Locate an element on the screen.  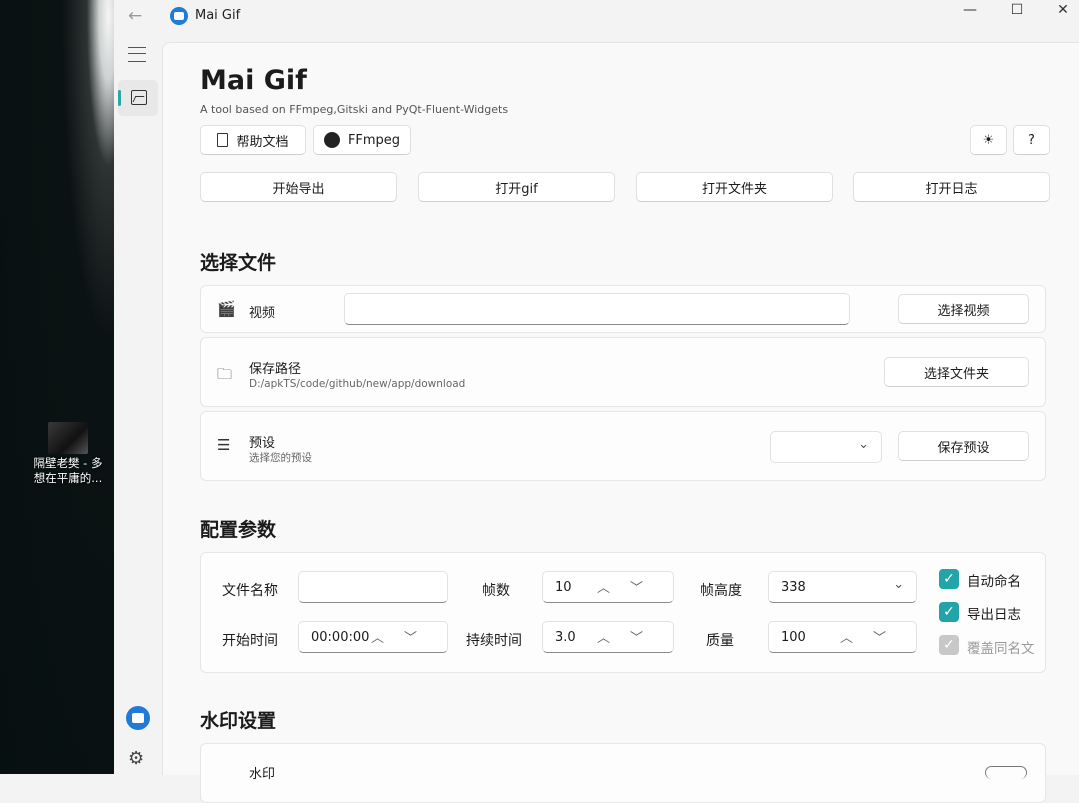
watermark-card: 水印 is located at coordinates (623, 773).